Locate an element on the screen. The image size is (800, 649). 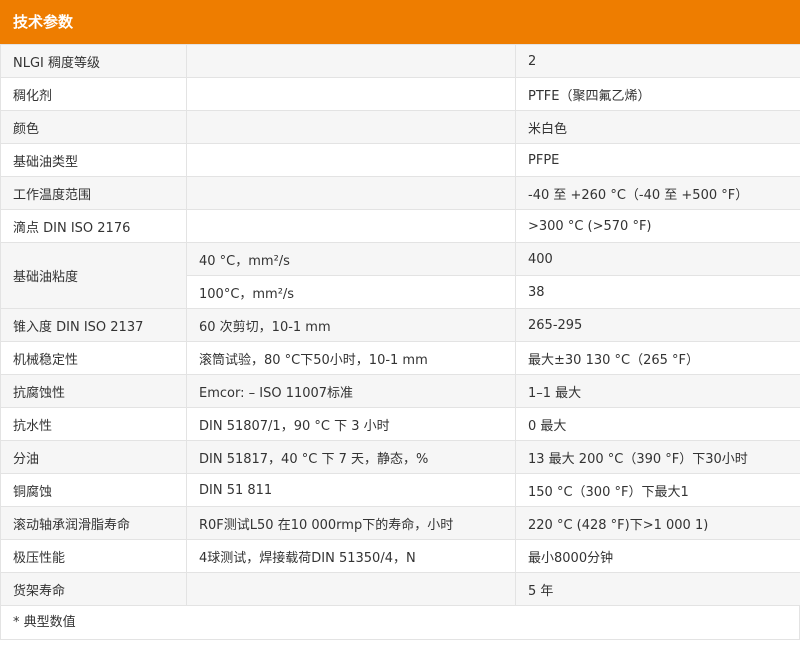
param-cell: 稠化剂 is located at coordinates (93, 94).